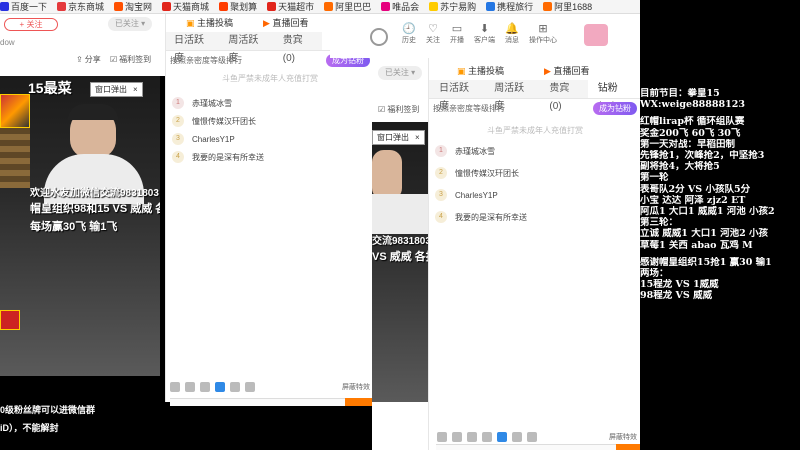 The image size is (800, 450). What do you see at coordinates (434, 6) in the screenshot?
I see `suning-icon` at bounding box center [434, 6].